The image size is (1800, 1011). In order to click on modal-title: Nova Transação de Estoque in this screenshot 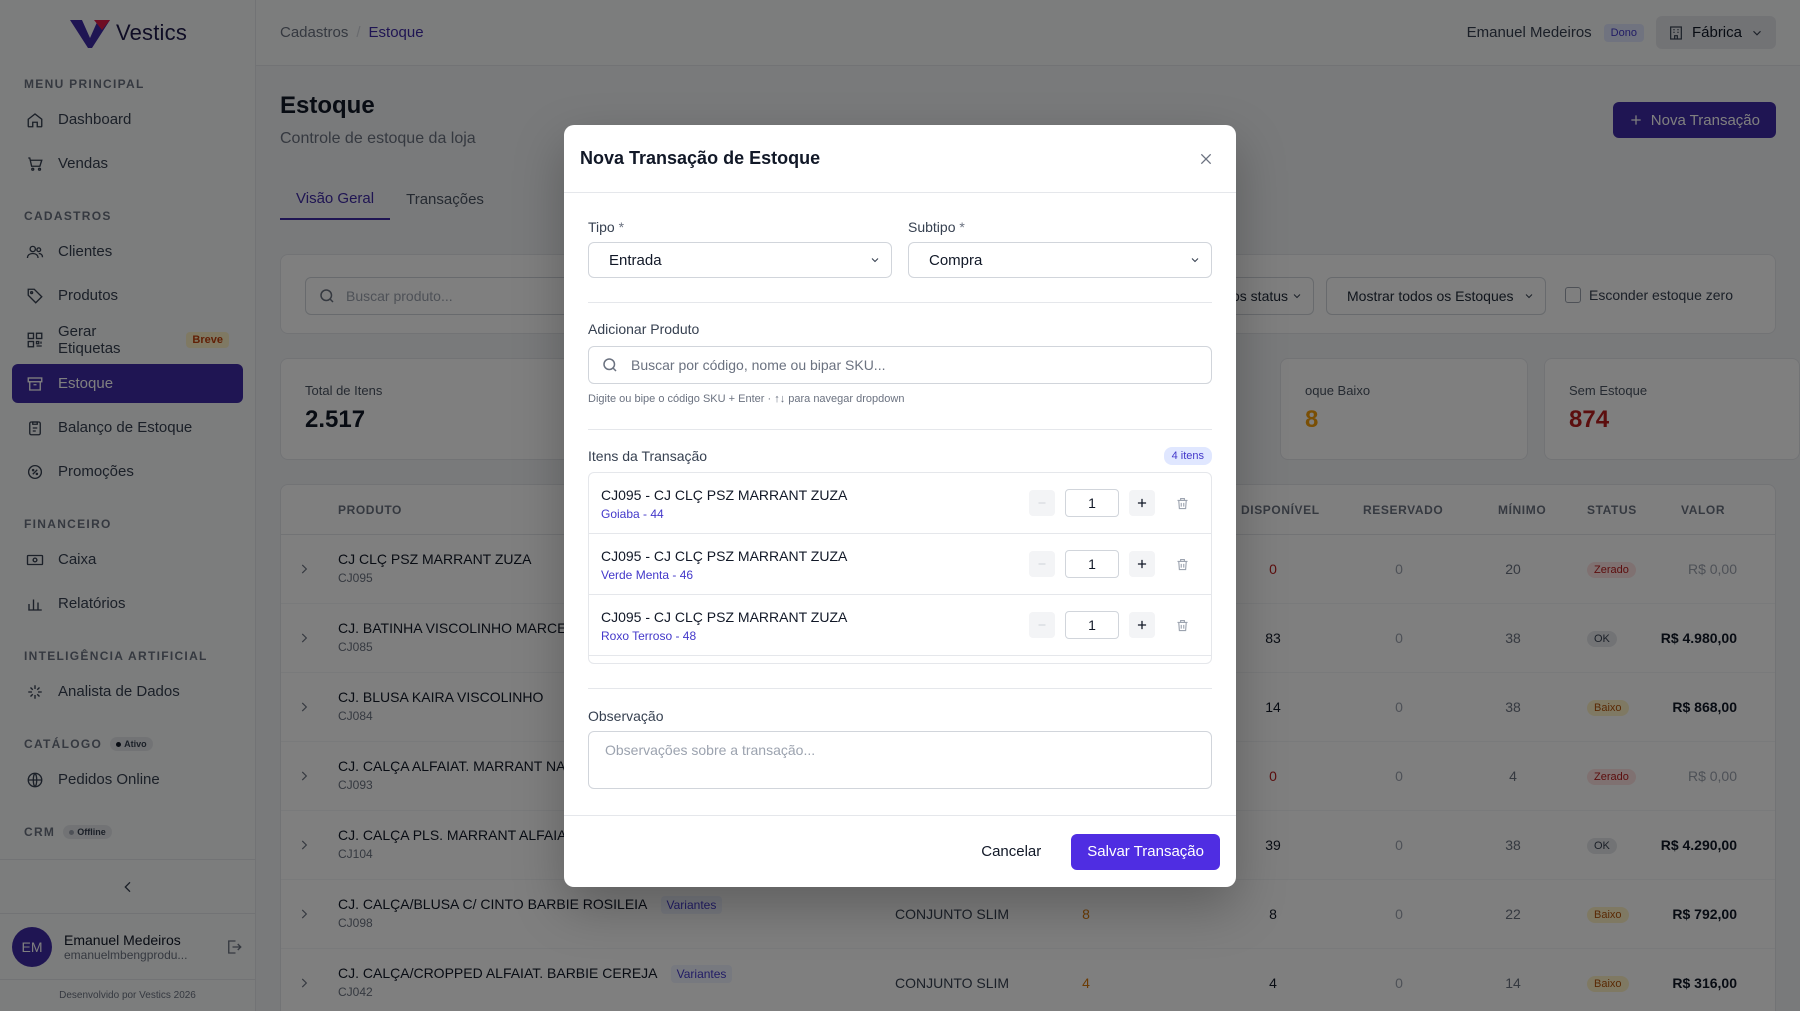, I will do `click(700, 158)`.